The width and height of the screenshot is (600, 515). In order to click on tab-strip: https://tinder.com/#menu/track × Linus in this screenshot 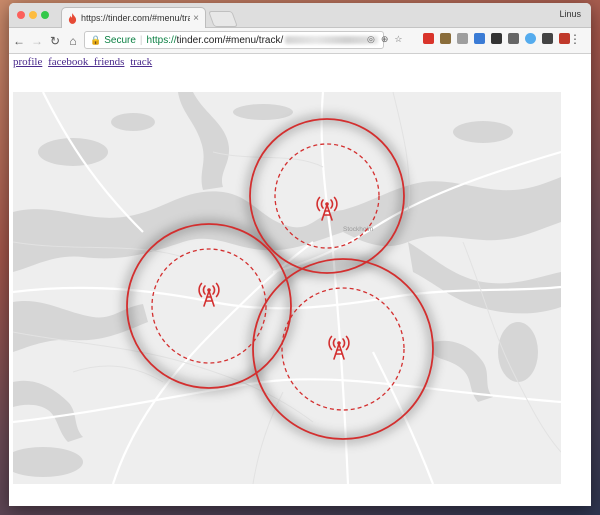, I will do `click(300, 15)`.